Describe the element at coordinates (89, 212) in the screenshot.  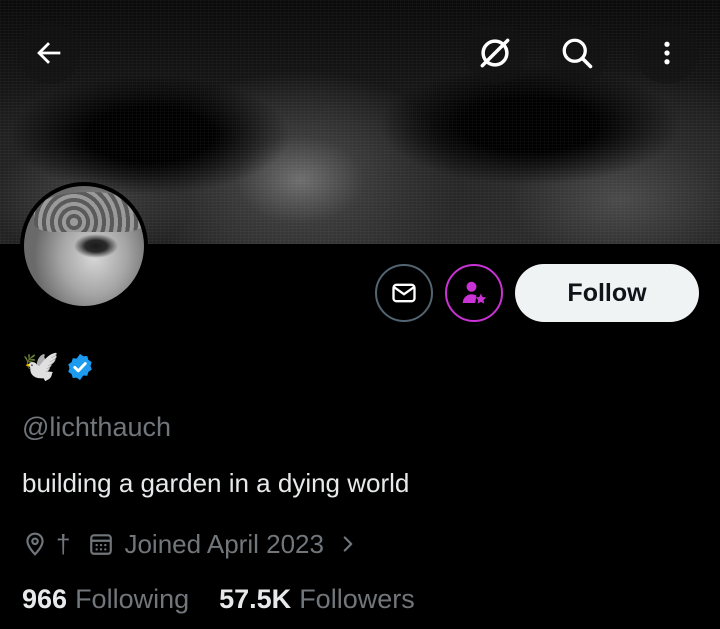
I see `avatar-image` at that location.